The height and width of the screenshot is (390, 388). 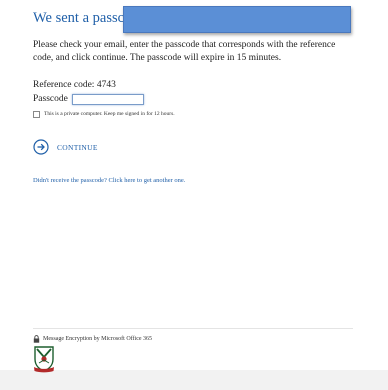 What do you see at coordinates (77, 147) in the screenshot?
I see `continue-label: CONTINUE` at bounding box center [77, 147].